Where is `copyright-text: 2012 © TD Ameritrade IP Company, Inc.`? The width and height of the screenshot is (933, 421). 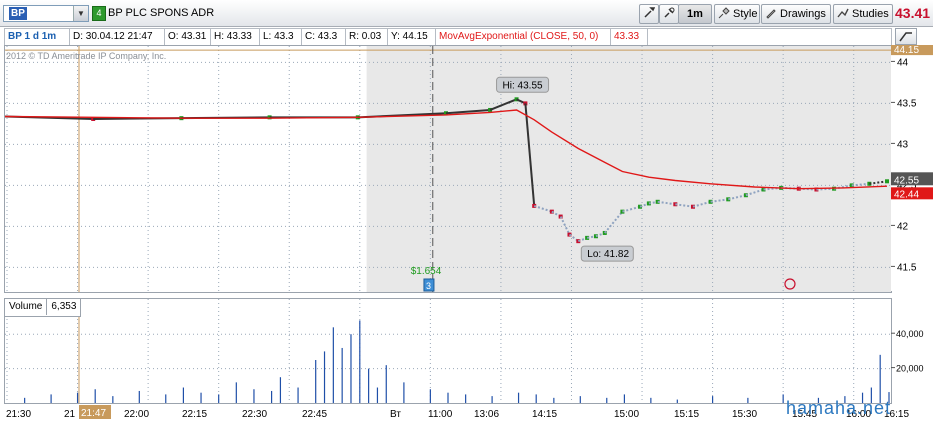 copyright-text: 2012 © TD Ameritrade IP Company, Inc. is located at coordinates (86, 56).